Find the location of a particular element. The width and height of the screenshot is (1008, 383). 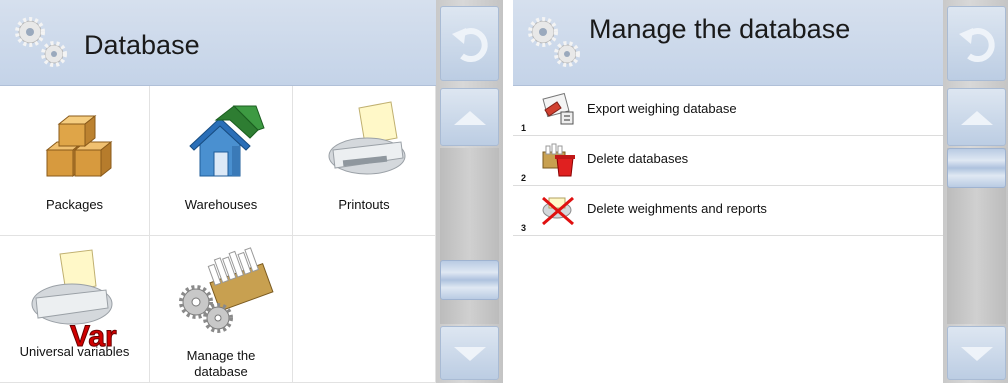

list-item-export-weighing-database: 1 Export weighing database is located at coordinates (728, 111).